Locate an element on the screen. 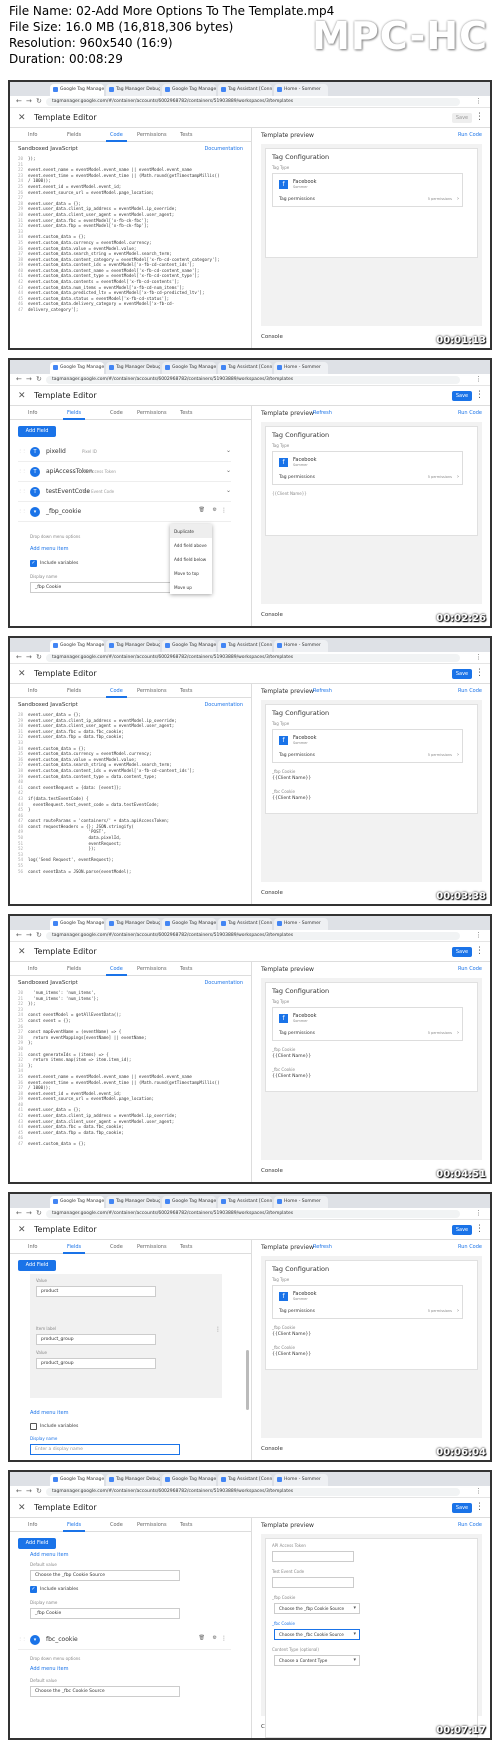  preview-input is located at coordinates (313, 1556).